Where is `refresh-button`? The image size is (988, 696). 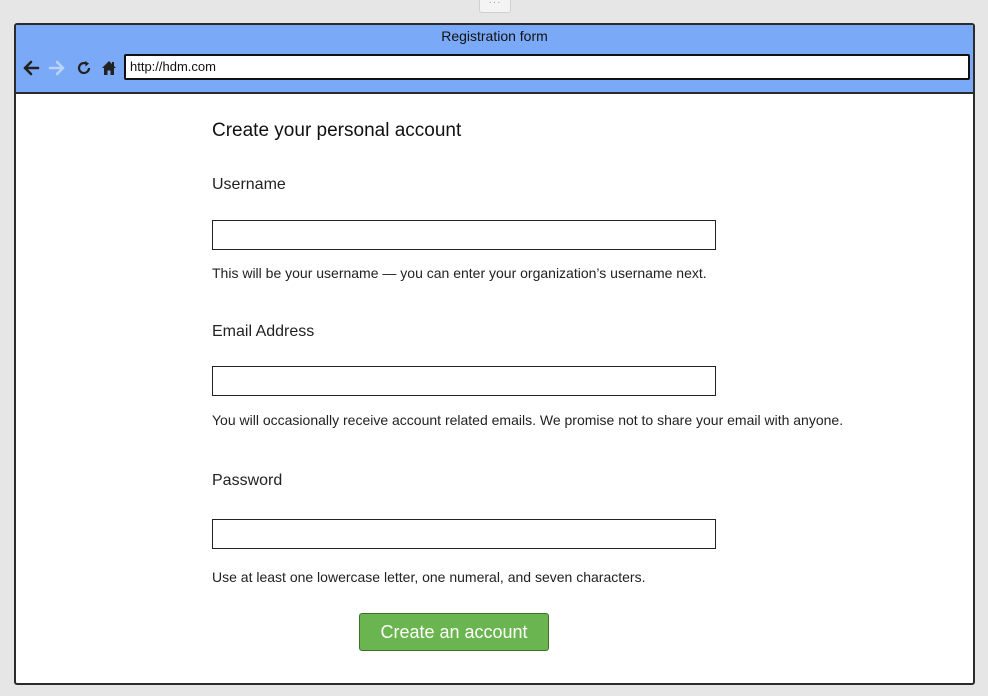 refresh-button is located at coordinates (84, 68).